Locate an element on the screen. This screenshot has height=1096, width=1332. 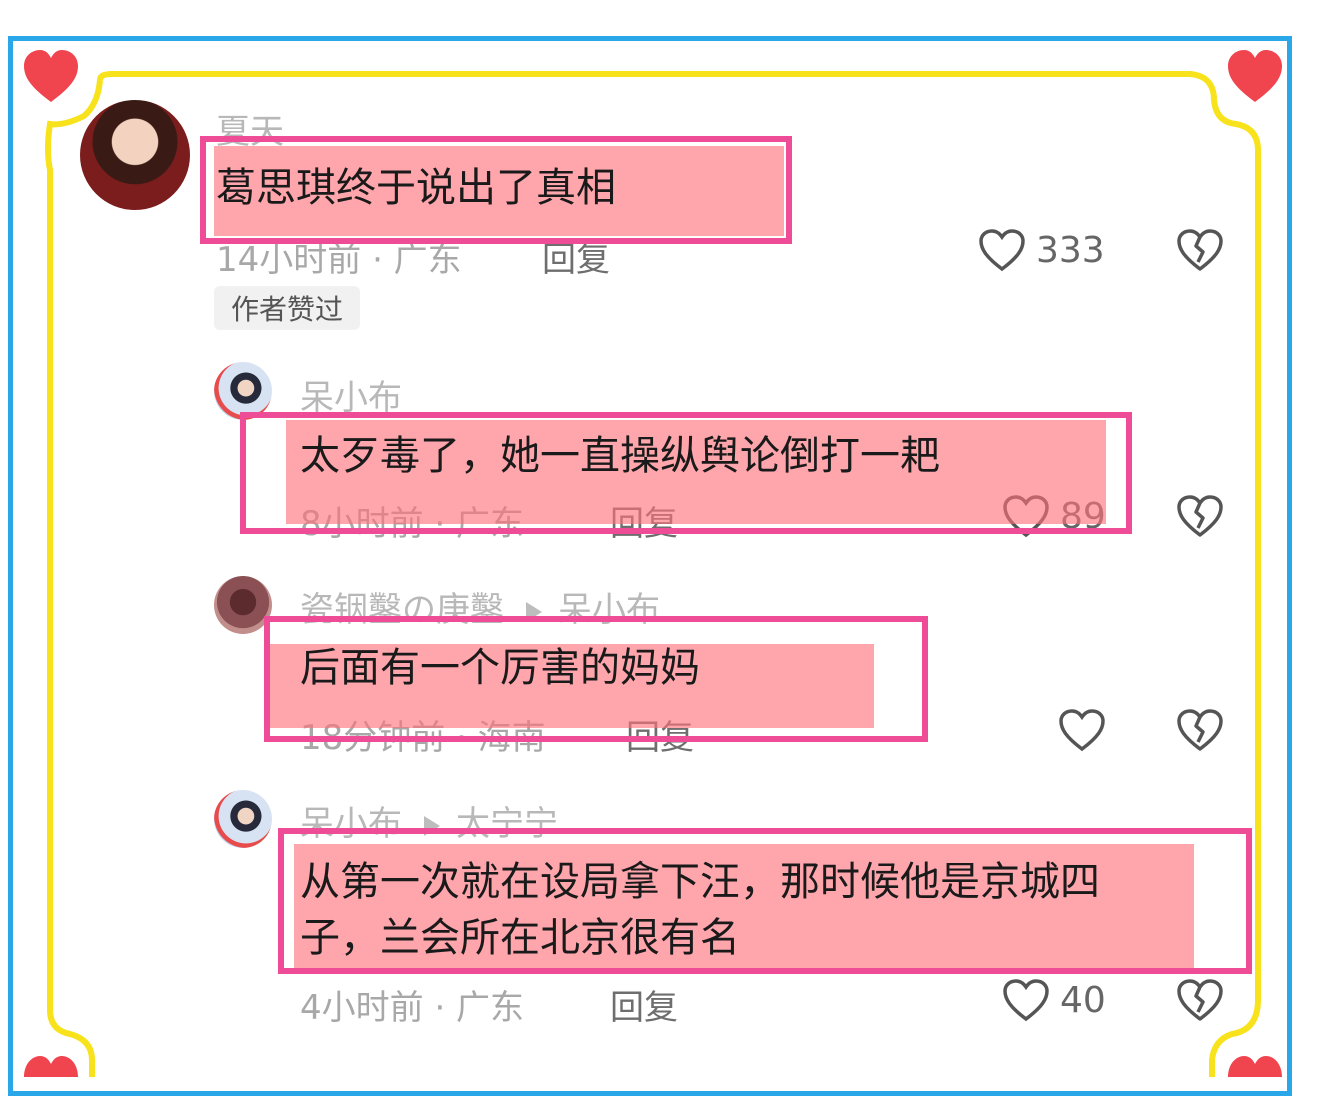
like-button: 40 is located at coordinates (1054, 1000).